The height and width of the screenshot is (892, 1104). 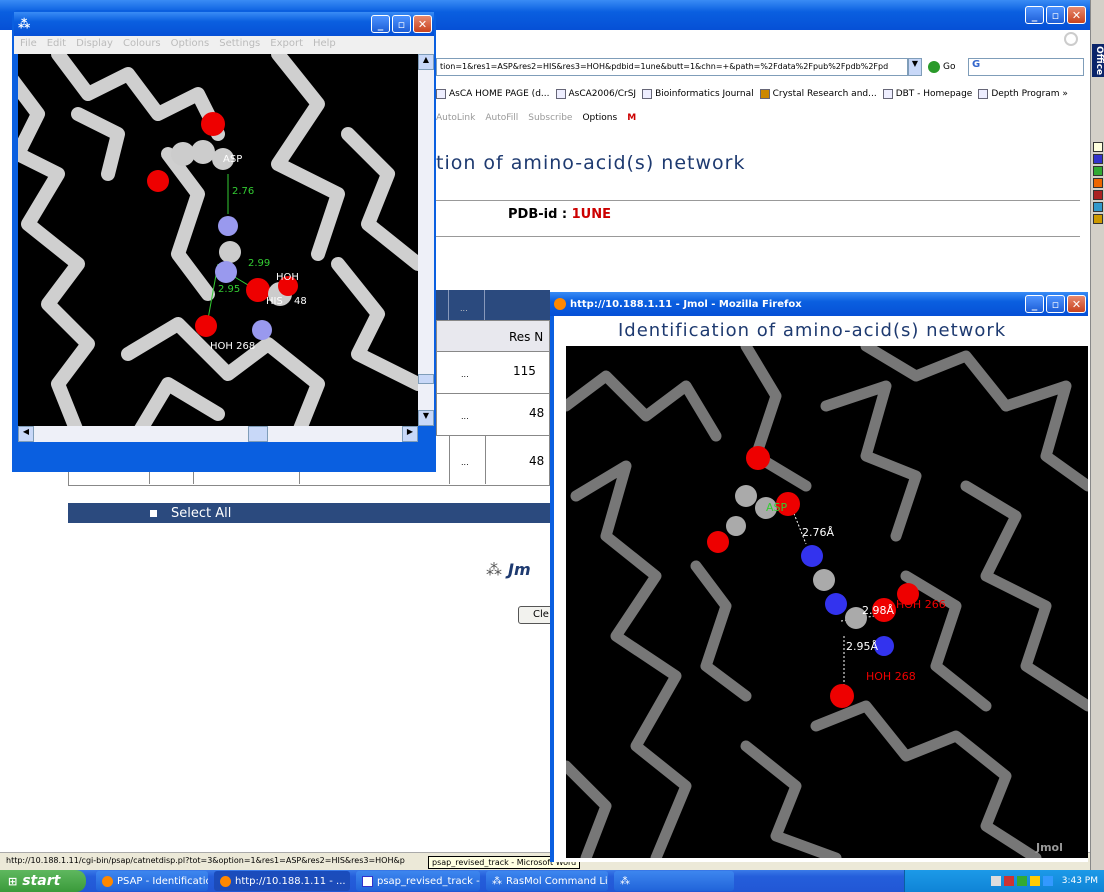 I want to click on menu-help: Help, so click(x=324, y=45).